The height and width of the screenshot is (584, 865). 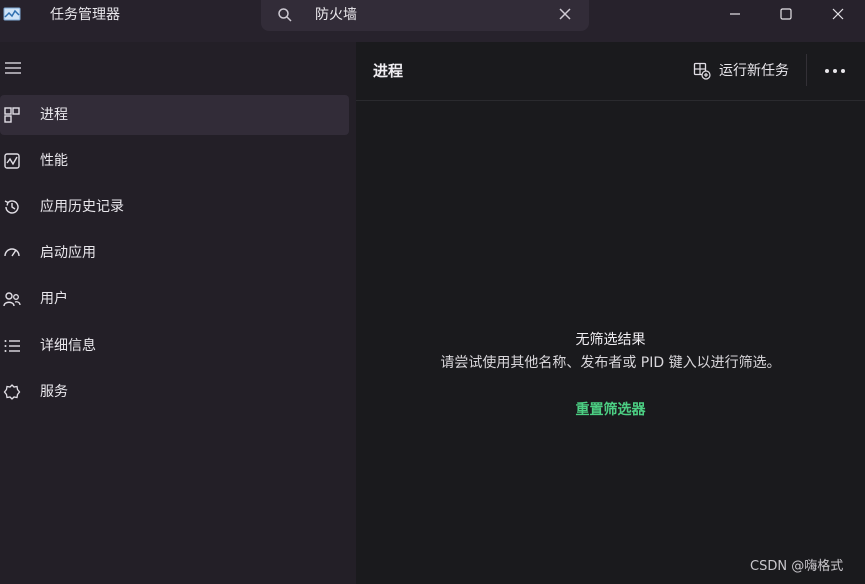 What do you see at coordinates (54, 299) in the screenshot?
I see `sidebar-item-label: 用户` at bounding box center [54, 299].